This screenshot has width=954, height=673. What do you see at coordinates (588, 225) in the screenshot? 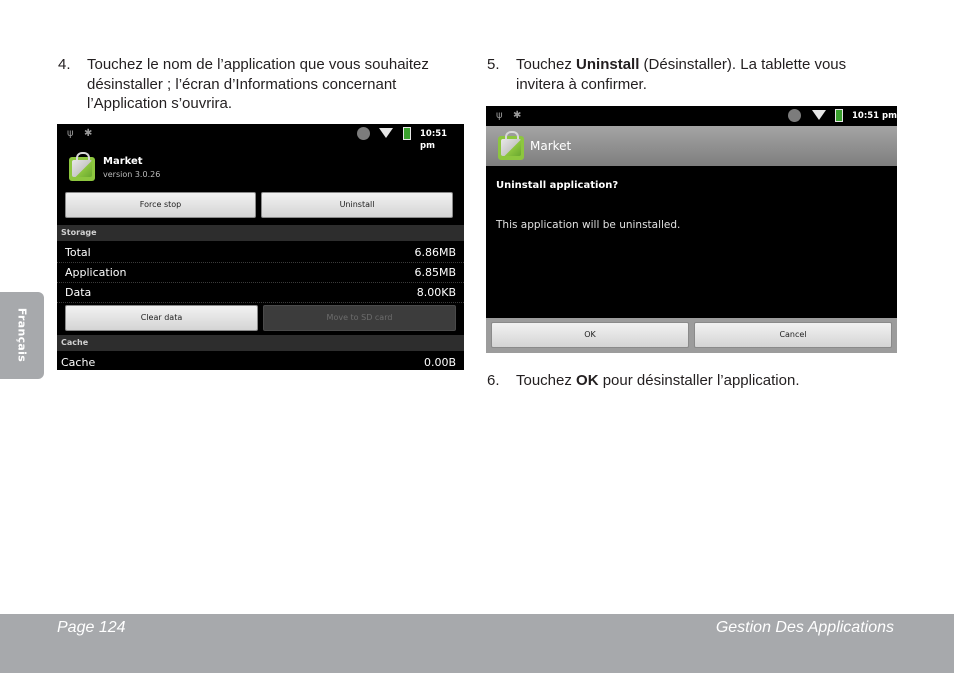
I see `dialog-message: This application will be uninstalled.` at bounding box center [588, 225].